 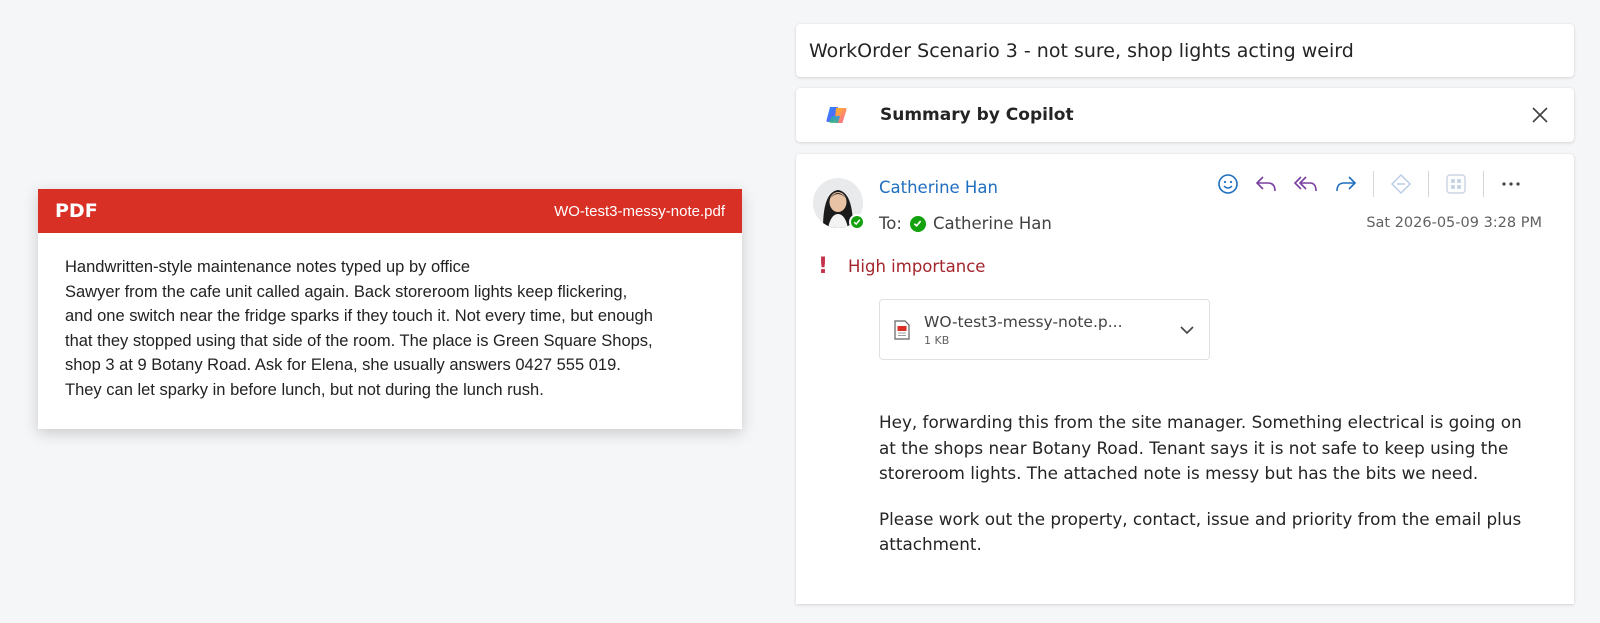 I want to click on pdf-header: PDF WO-test3-messy-note.pdf, so click(x=390, y=211).